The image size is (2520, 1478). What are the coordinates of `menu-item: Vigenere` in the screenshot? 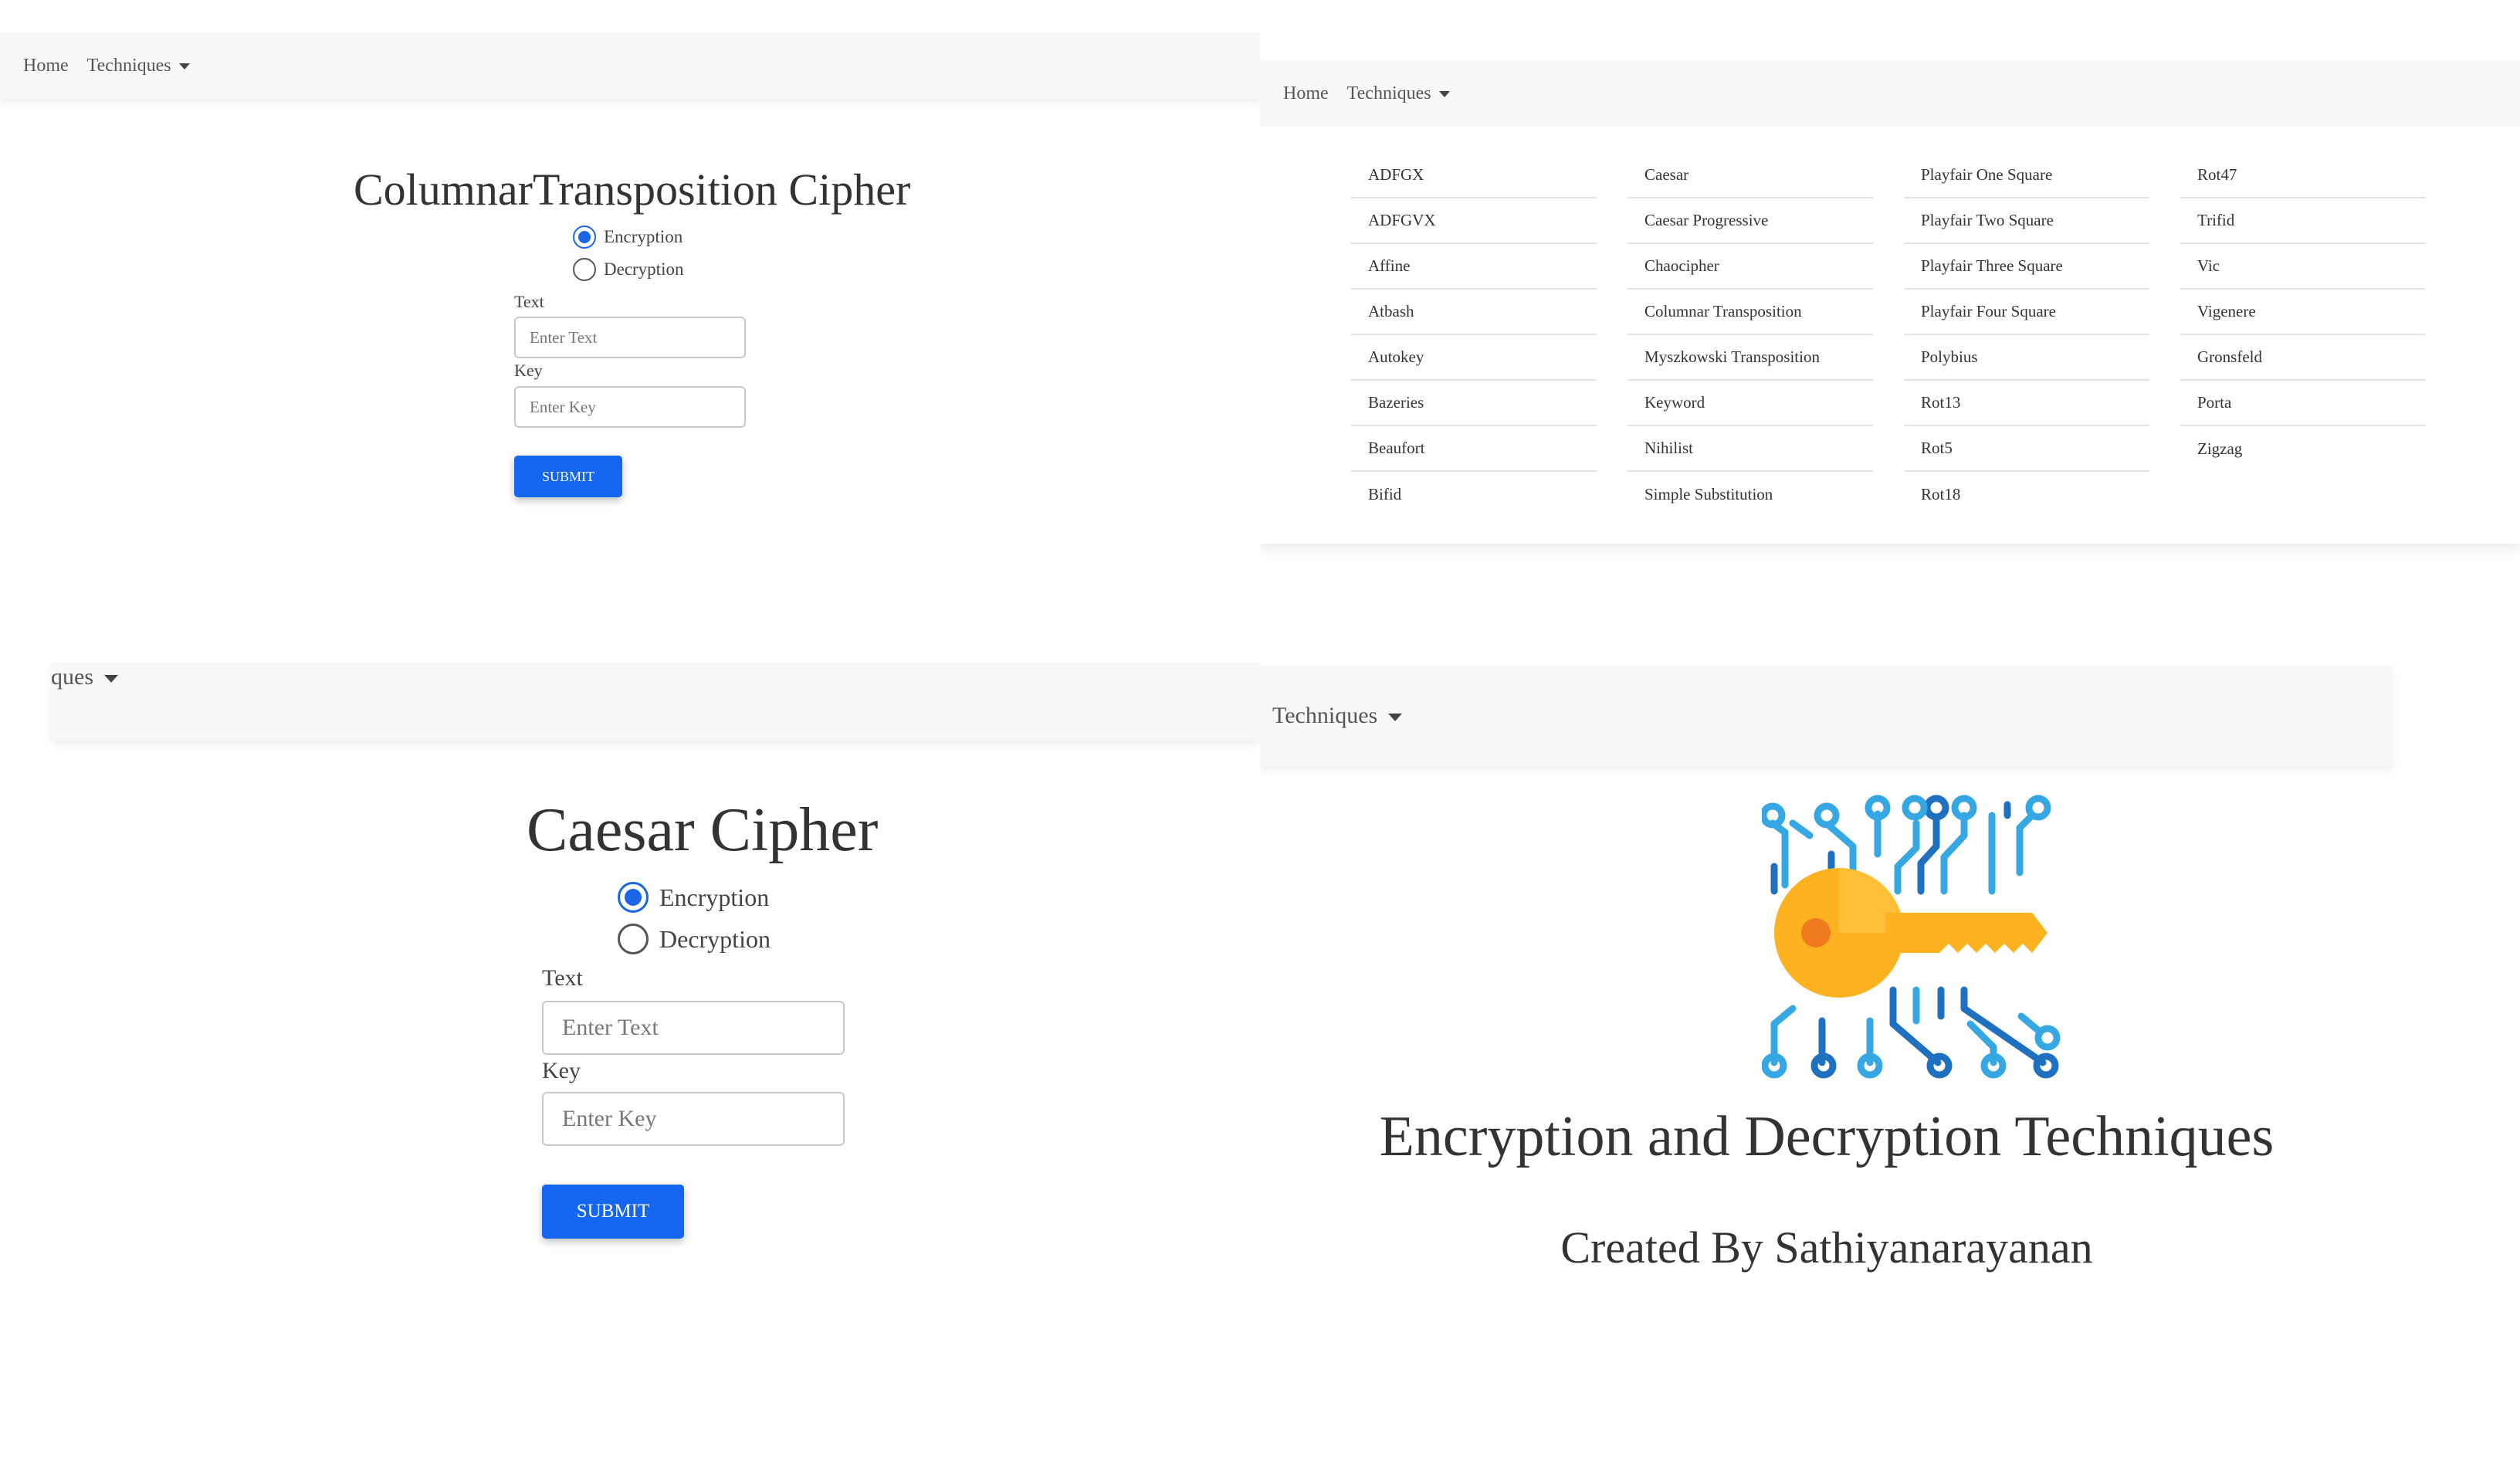 It's located at (2303, 312).